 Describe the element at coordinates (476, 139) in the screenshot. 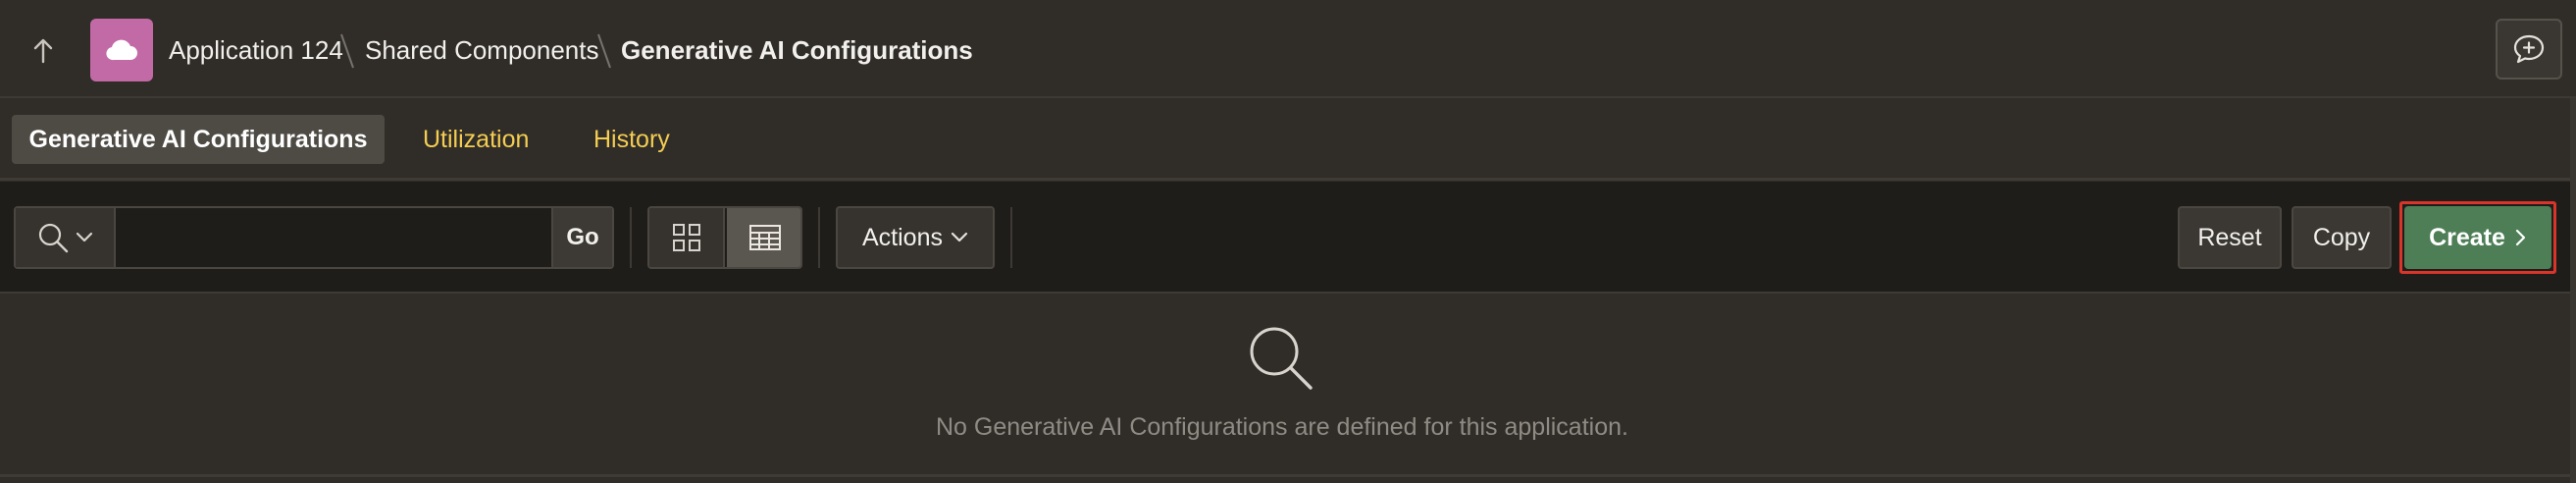

I see `tab-utilization: Utilization` at that location.